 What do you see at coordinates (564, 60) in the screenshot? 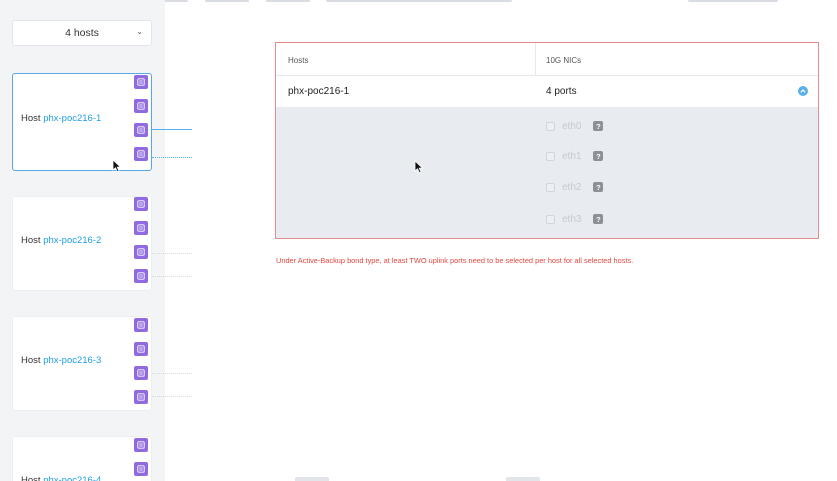
I see `column-header-nics: 10G NICs` at bounding box center [564, 60].